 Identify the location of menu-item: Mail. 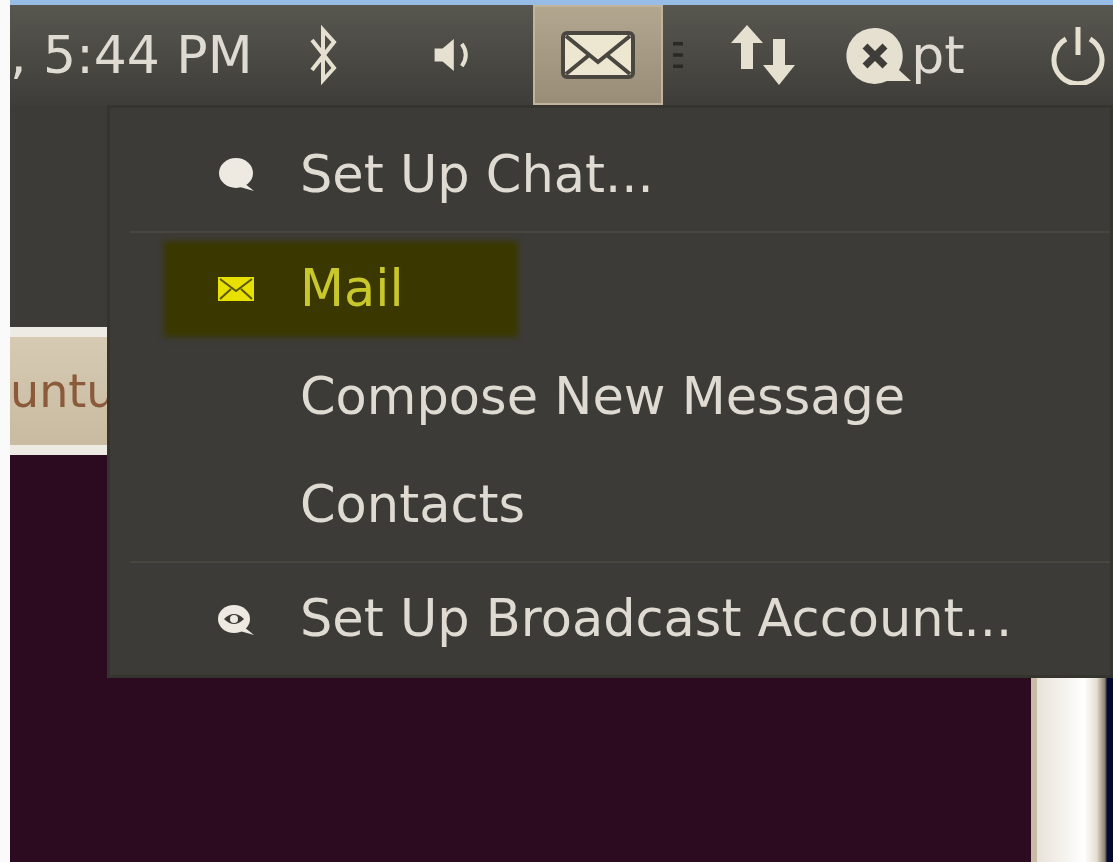
(341, 289).